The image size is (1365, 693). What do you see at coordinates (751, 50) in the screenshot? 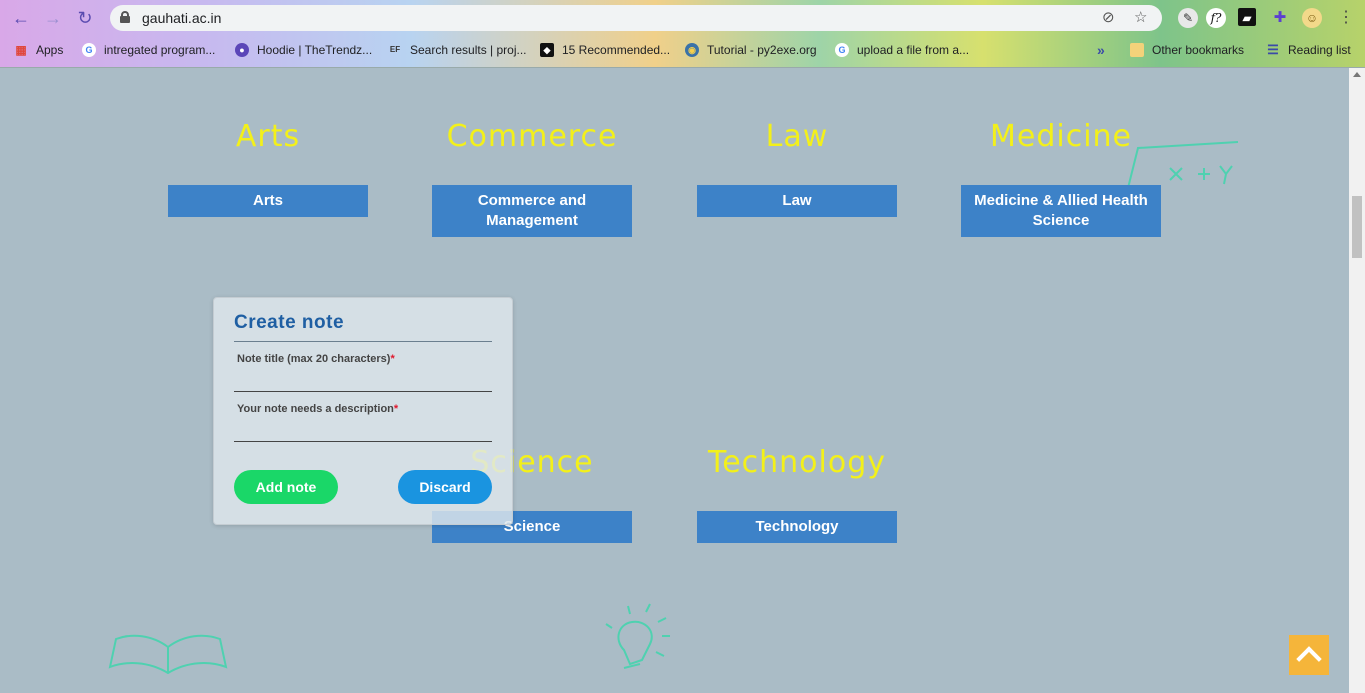
I see `bookmark-py2exe: ◉ Tutorial - py2exe.org` at bounding box center [751, 50].